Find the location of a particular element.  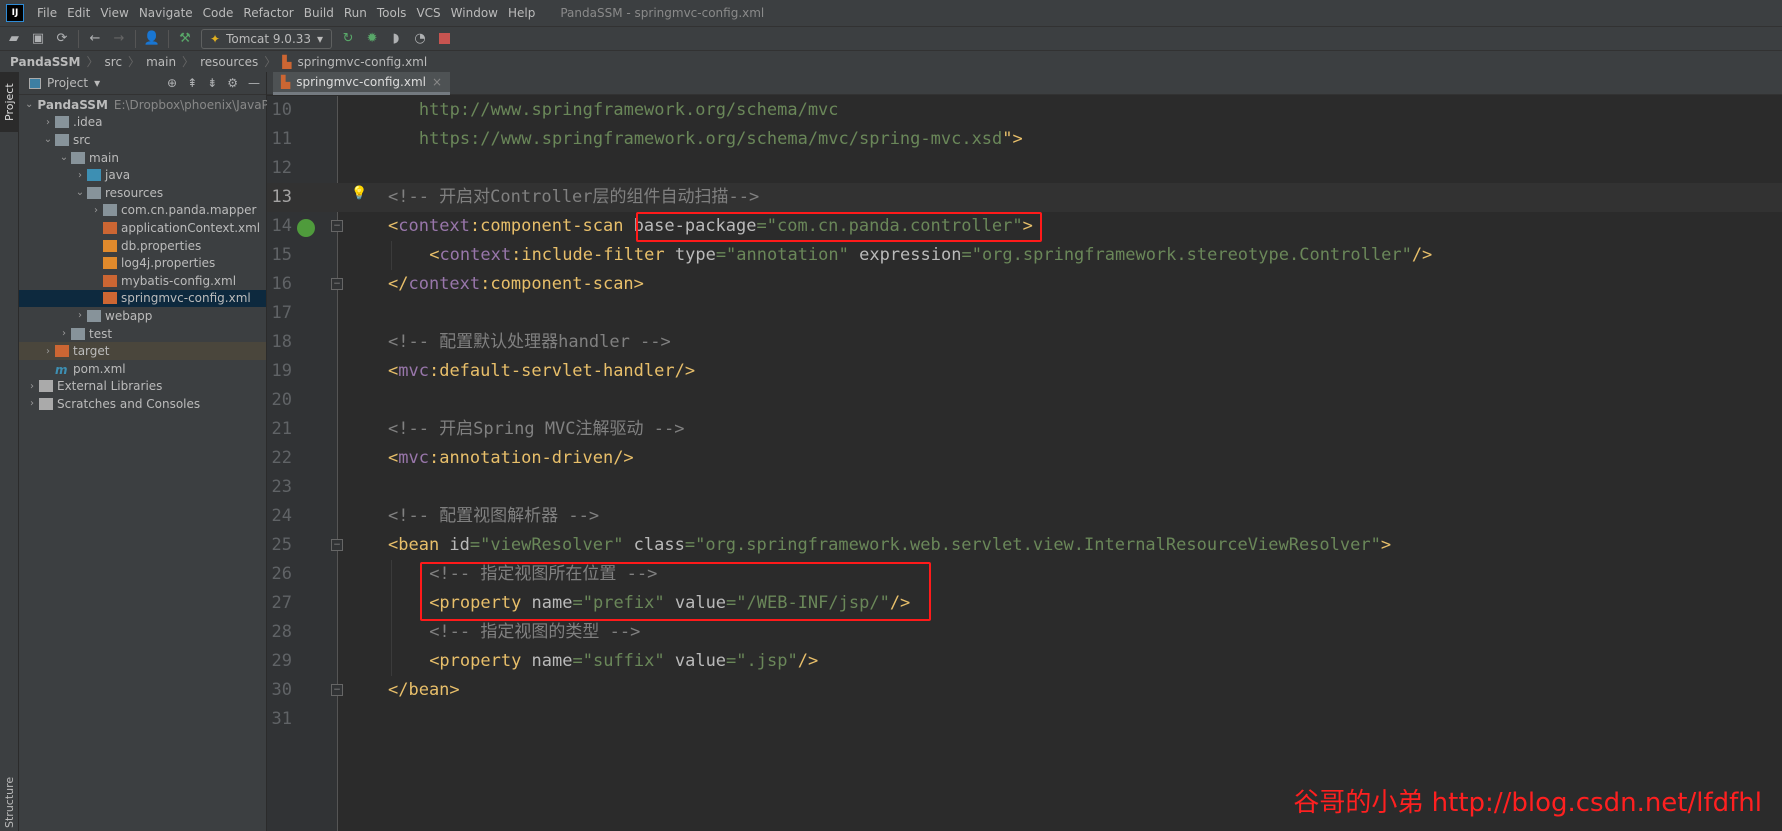

tree-item-label: resources is located at coordinates (134, 192).